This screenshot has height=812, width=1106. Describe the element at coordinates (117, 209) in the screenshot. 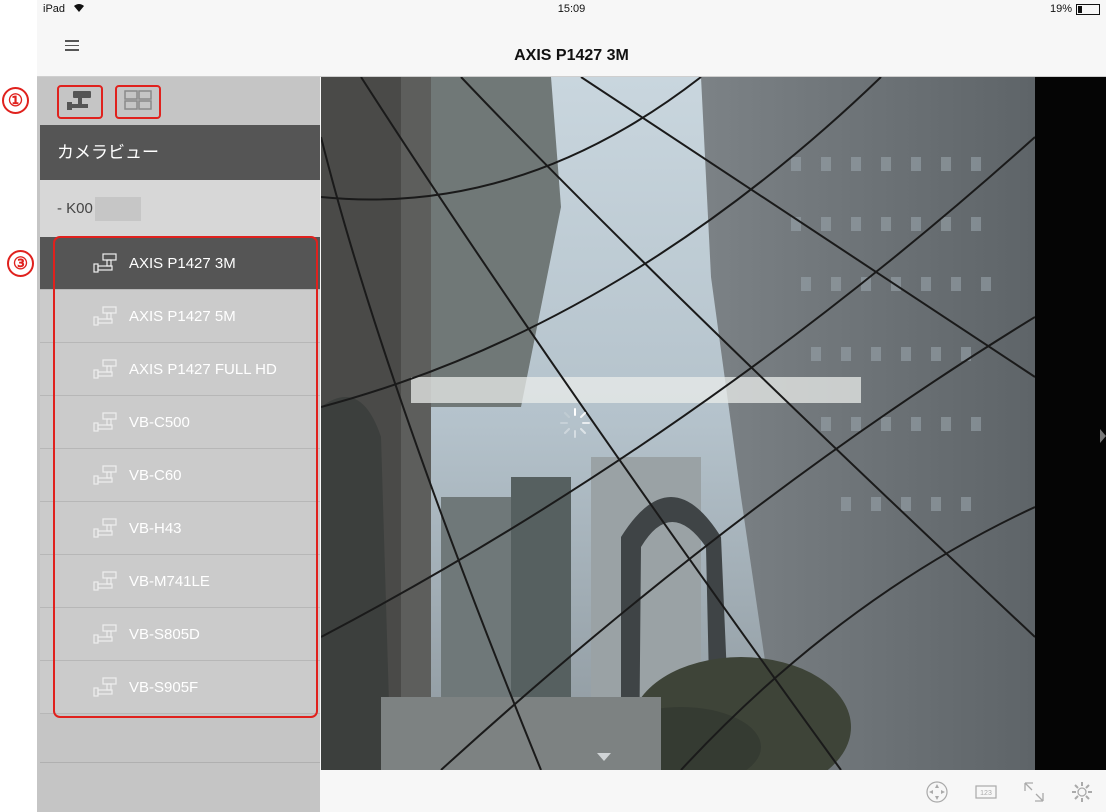

I see `redacted-text` at that location.